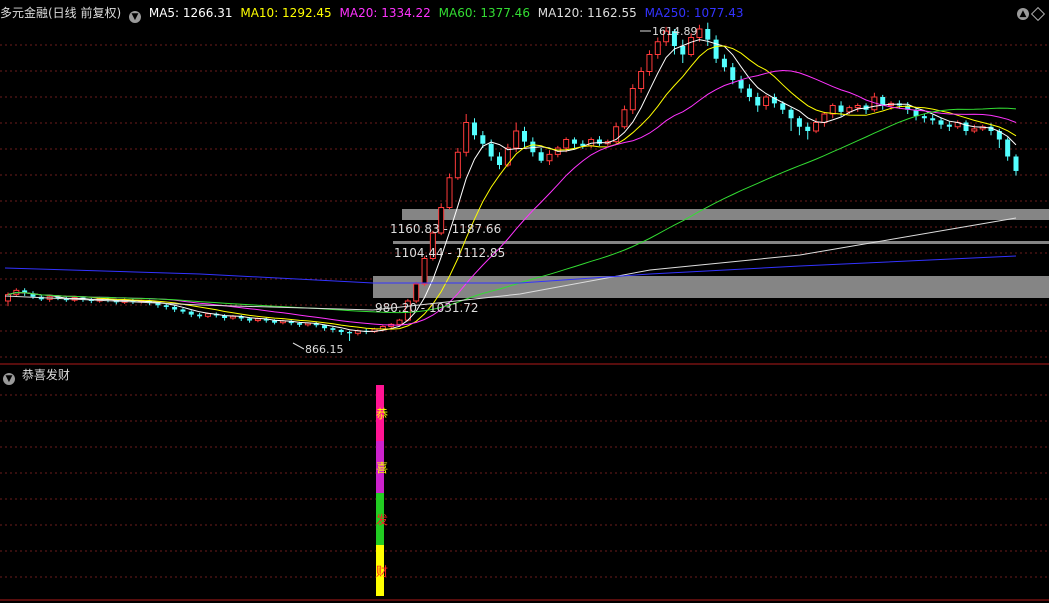 Image resolution: width=1049 pixels, height=603 pixels. Describe the element at coordinates (587, 13) in the screenshot. I see `ma120-label: MA120: 1162.55` at that location.